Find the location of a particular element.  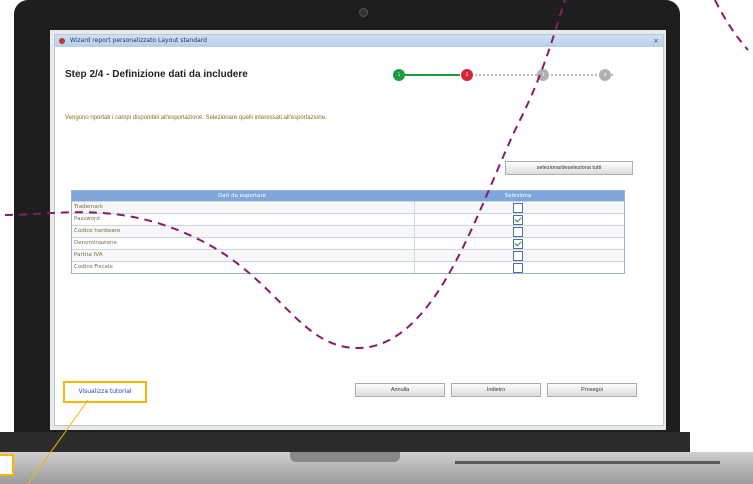

dashed-curve-right is located at coordinates (731, 25).